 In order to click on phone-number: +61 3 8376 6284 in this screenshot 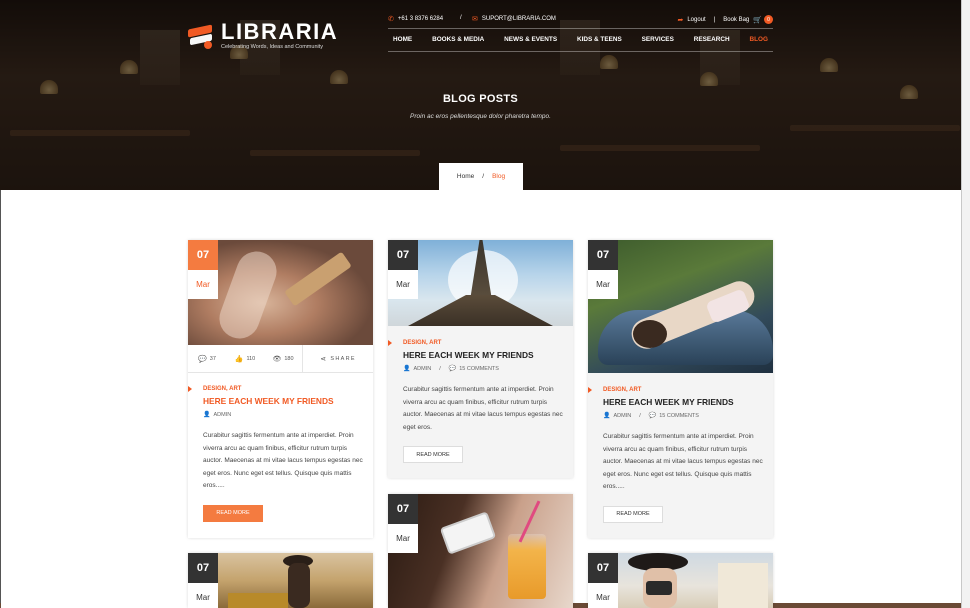, I will do `click(420, 19)`.